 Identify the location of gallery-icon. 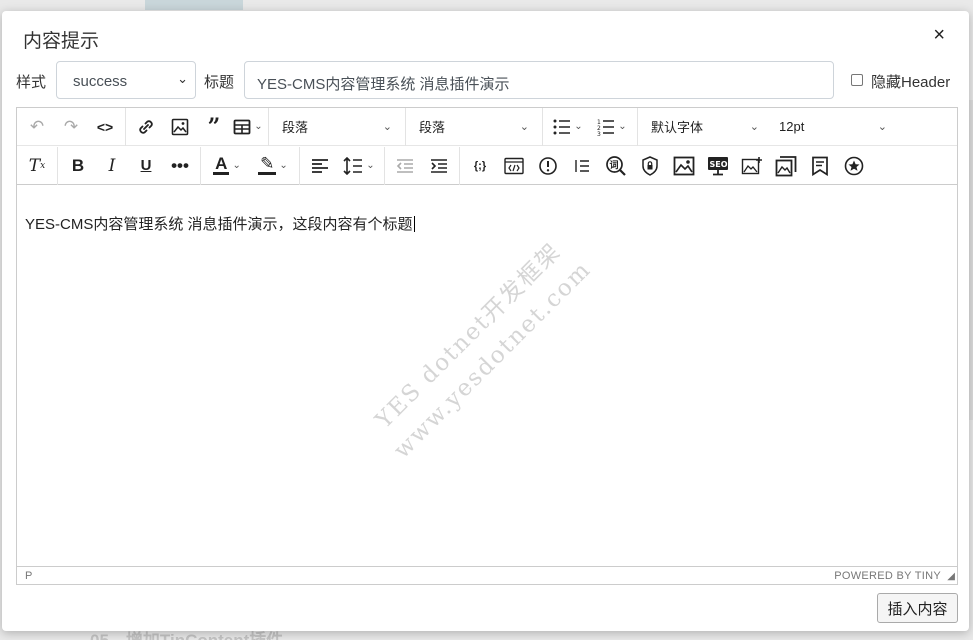
(786, 166).